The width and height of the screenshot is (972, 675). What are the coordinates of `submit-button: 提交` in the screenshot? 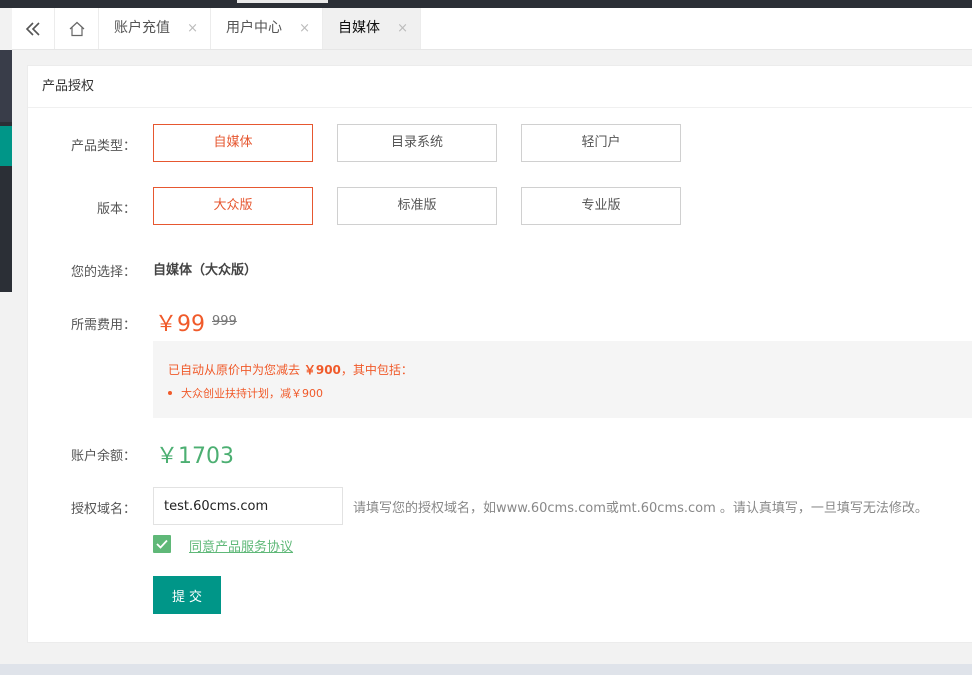 It's located at (187, 595).